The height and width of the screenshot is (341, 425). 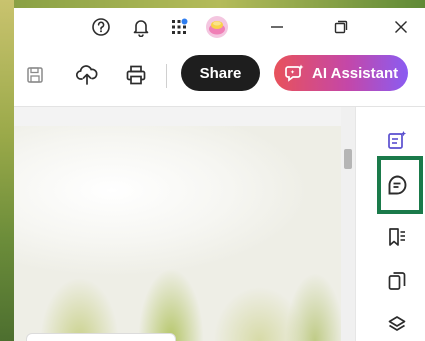 What do you see at coordinates (295, 73) in the screenshot?
I see `ai-assistant-icon` at bounding box center [295, 73].